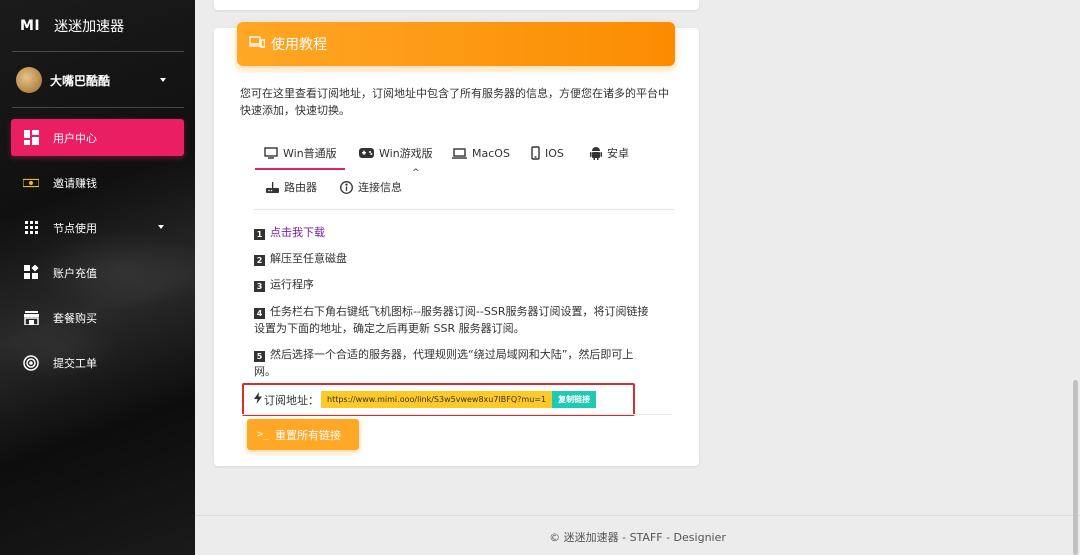 The height and width of the screenshot is (555, 1080). What do you see at coordinates (618, 153) in the screenshot?
I see `tab-label: 安卓` at bounding box center [618, 153].